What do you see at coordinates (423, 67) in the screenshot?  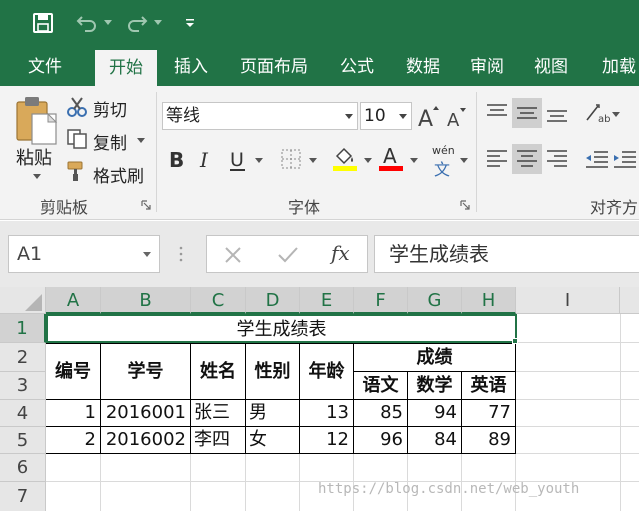 I see `tab-data: 数据` at bounding box center [423, 67].